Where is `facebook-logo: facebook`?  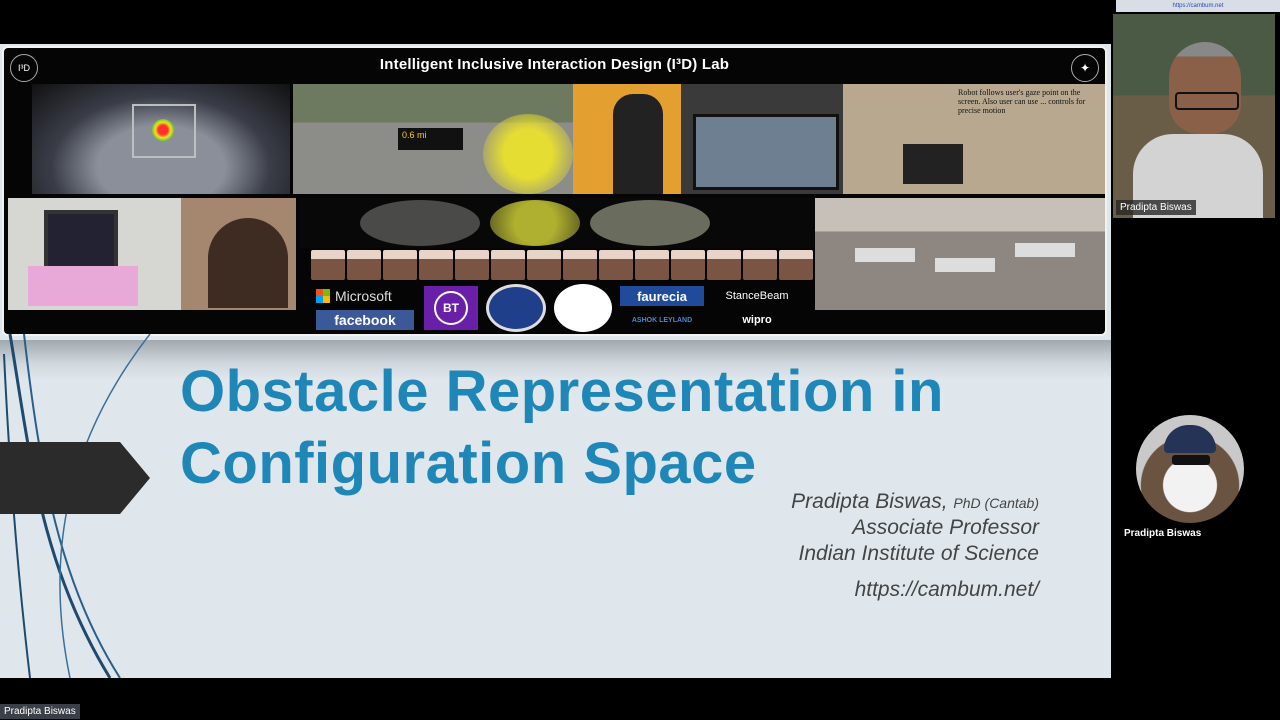 facebook-logo: facebook is located at coordinates (365, 320).